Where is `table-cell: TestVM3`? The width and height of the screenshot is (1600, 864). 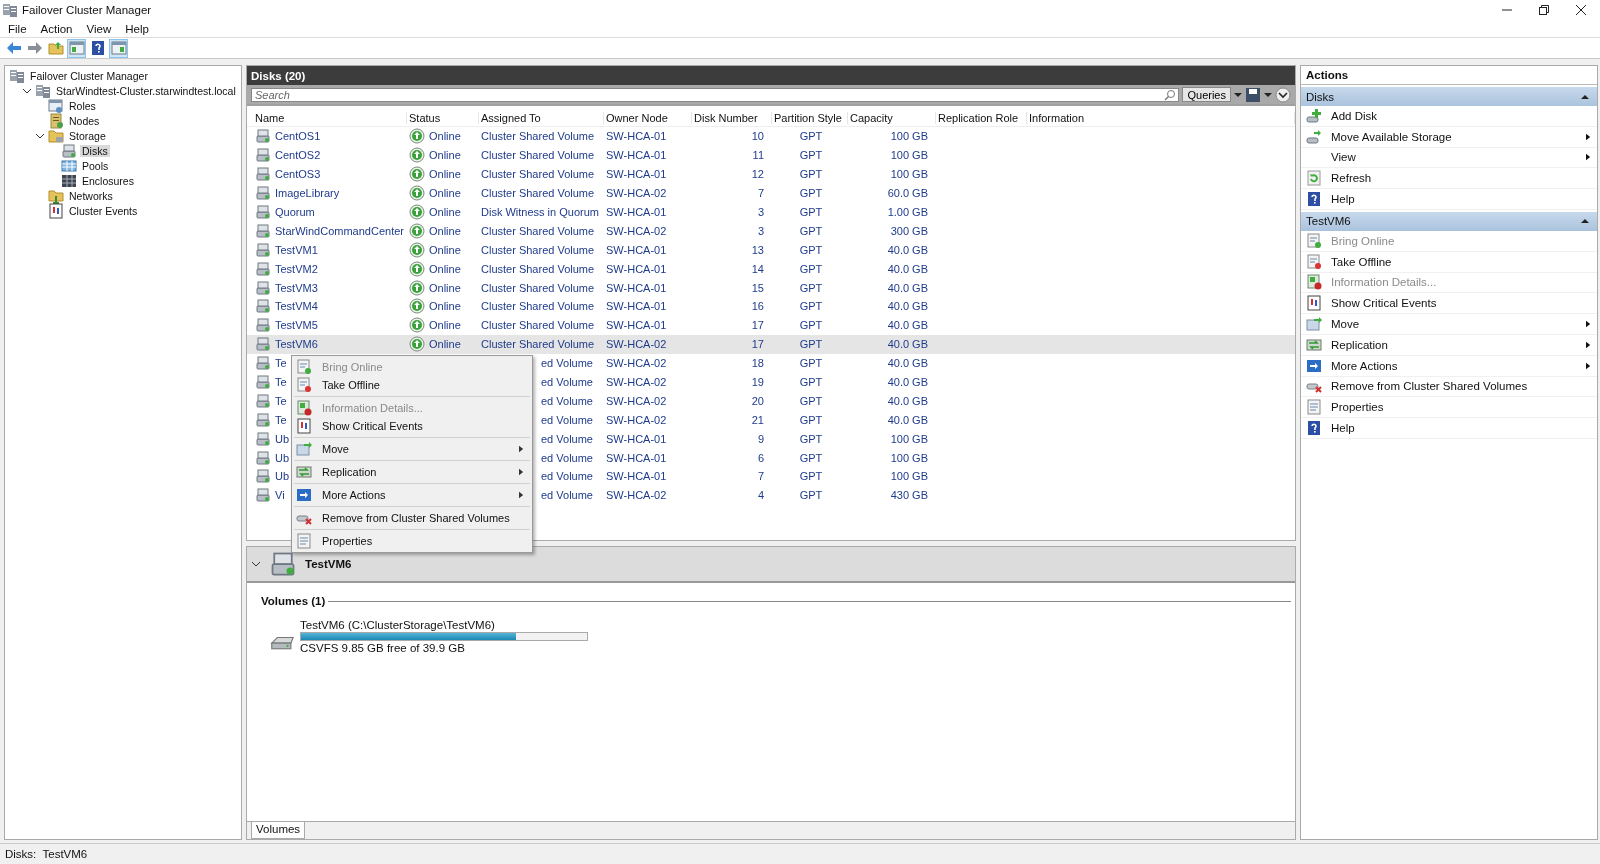 table-cell: TestVM3 is located at coordinates (296, 287).